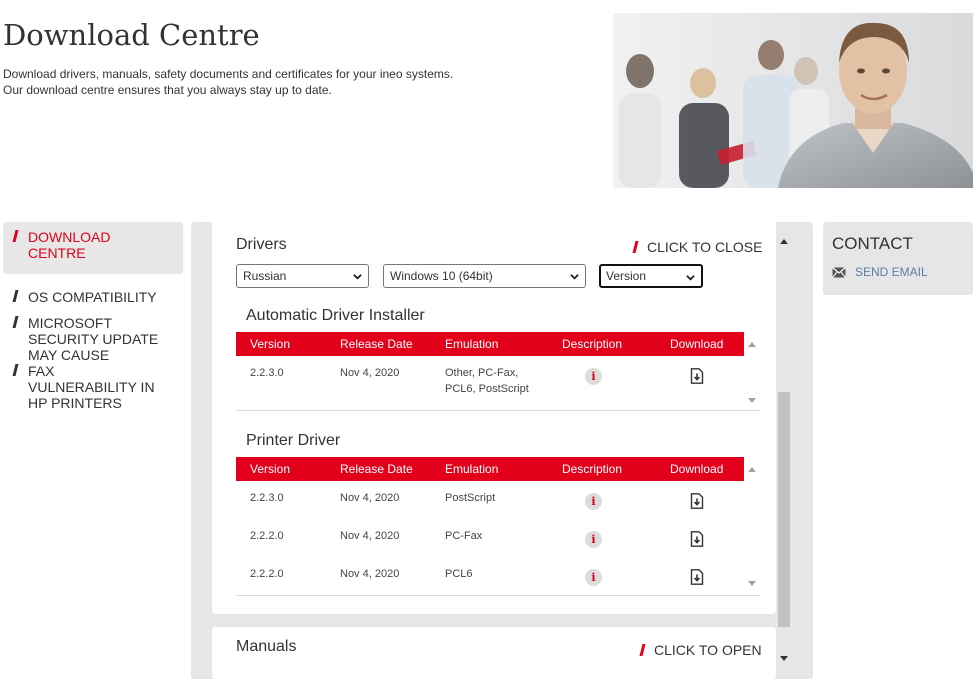 This screenshot has height=688, width=977. I want to click on hero-image, so click(793, 100).